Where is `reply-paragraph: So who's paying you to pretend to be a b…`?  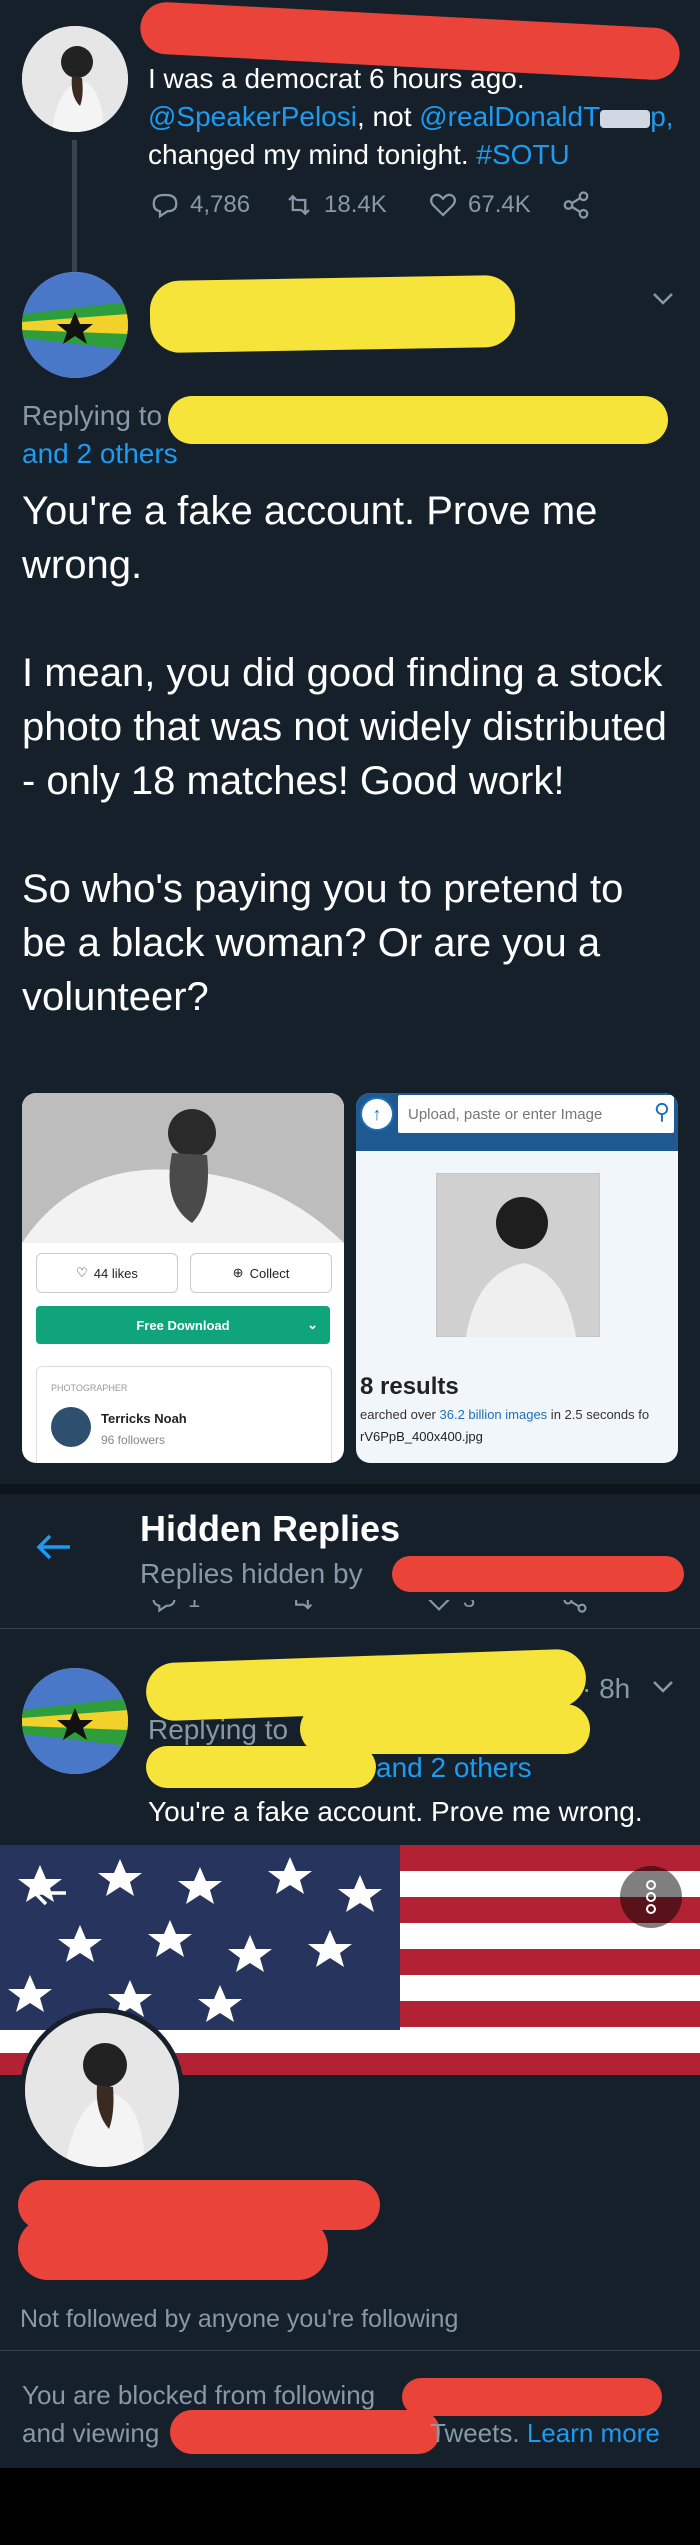
reply-paragraph: So who's paying you to pretend to be a b… is located at coordinates (323, 943).